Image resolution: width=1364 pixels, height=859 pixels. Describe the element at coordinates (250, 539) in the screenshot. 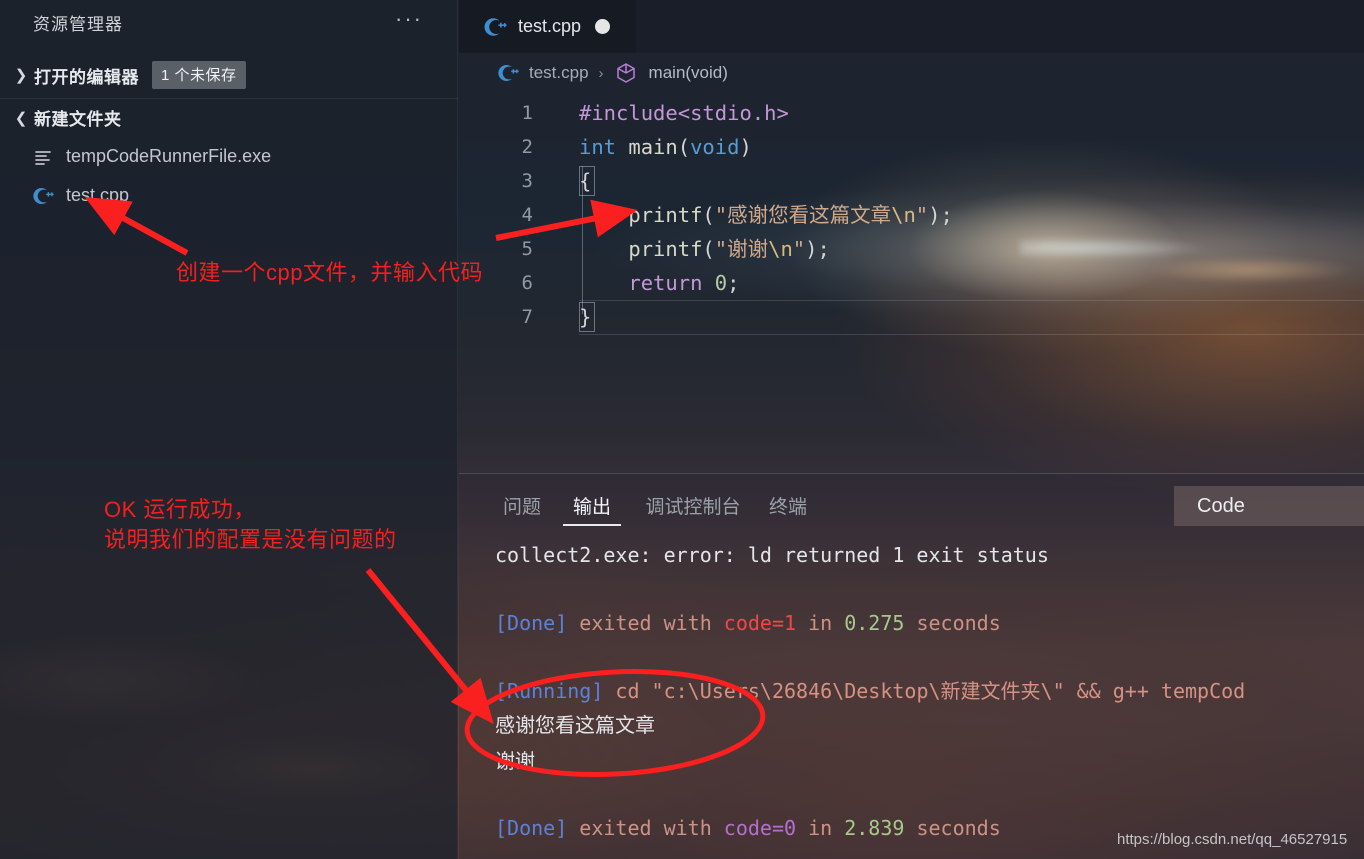

I see `annotation-success-note-line2: 说明我们的配置是没有问题的` at that location.